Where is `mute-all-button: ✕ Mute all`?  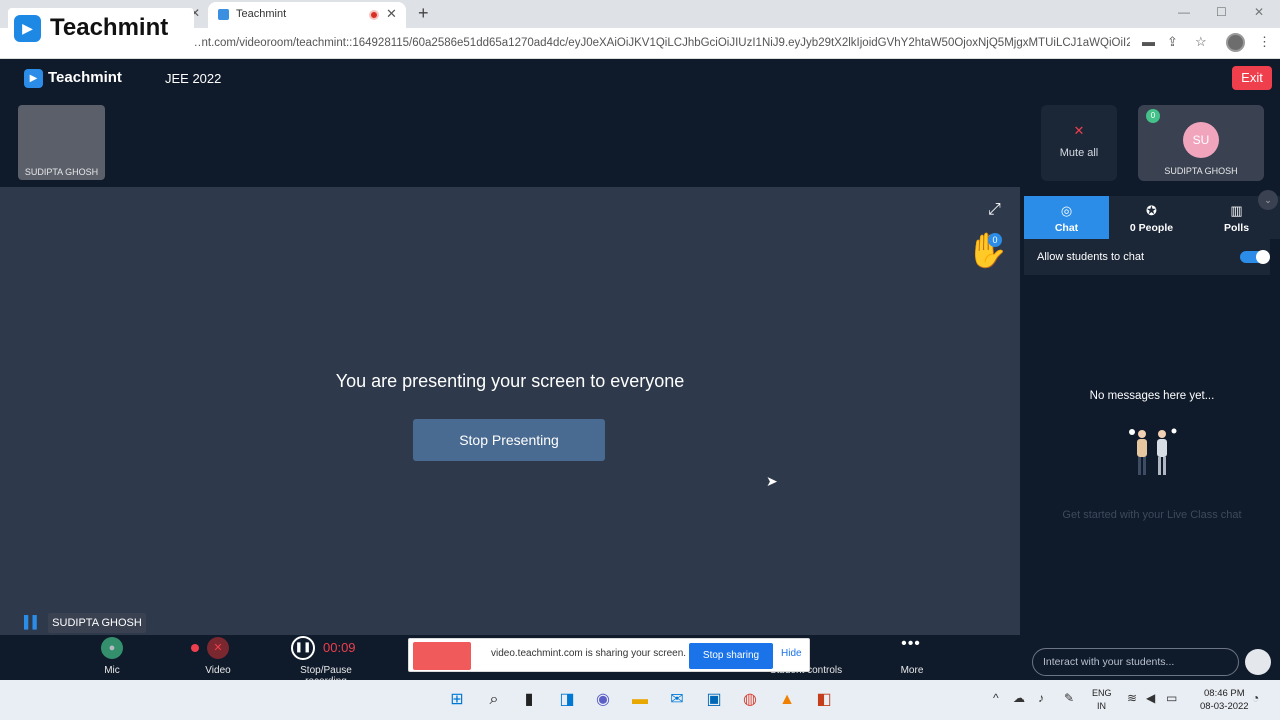 mute-all-button: ✕ Mute all is located at coordinates (1079, 143).